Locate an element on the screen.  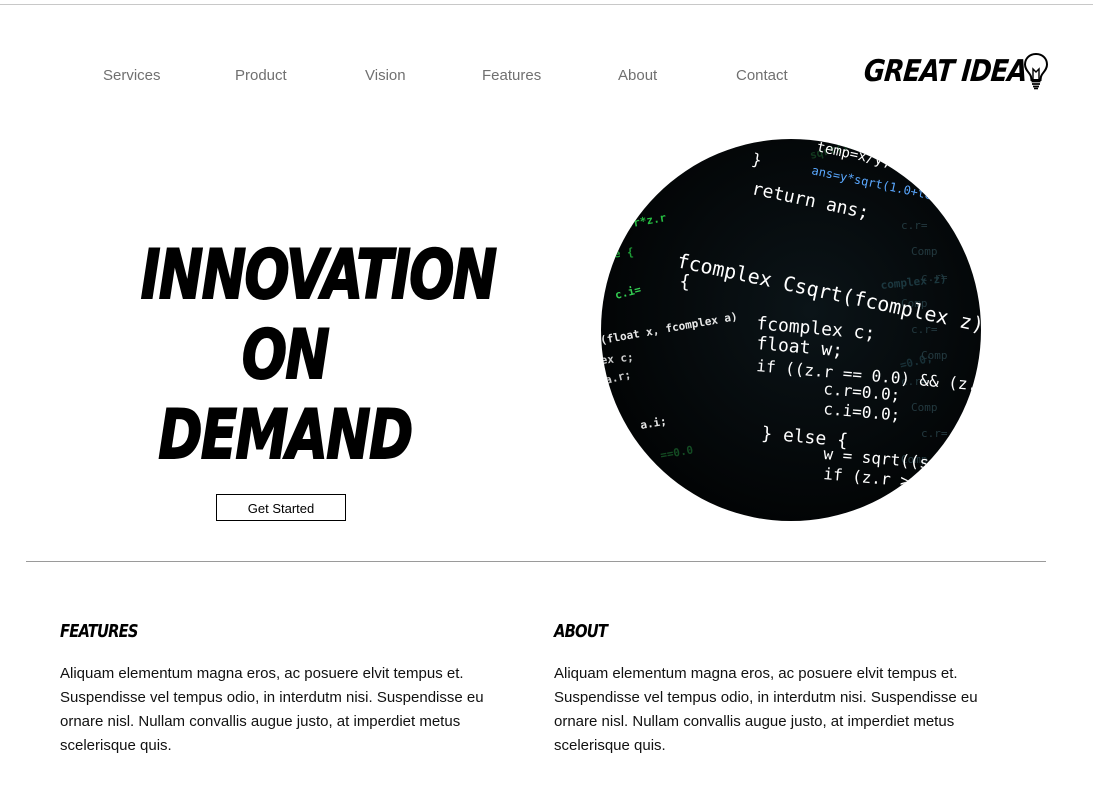
top-divider is located at coordinates (546, 4).